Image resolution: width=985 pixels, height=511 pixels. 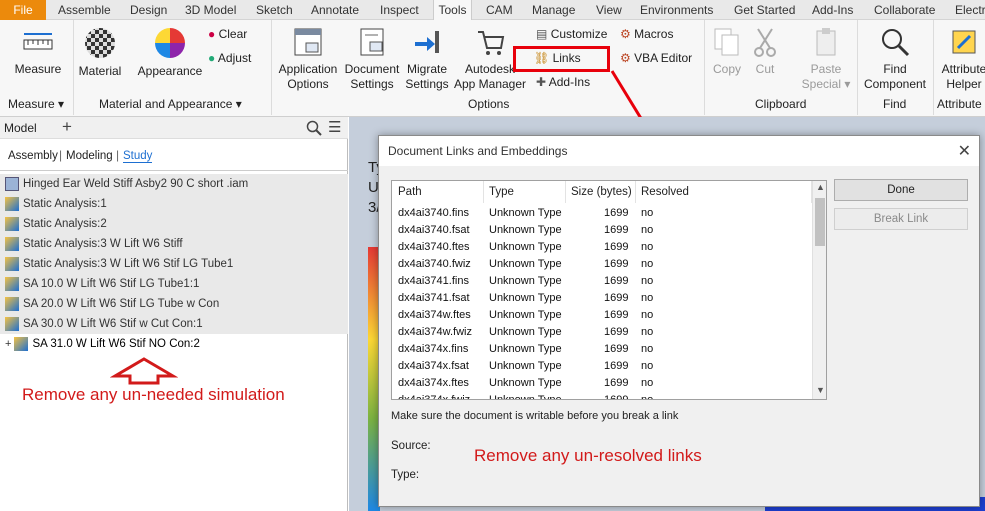 What do you see at coordinates (601, 192) in the screenshot?
I see `column-header-size: Size (bytes)` at bounding box center [601, 192].